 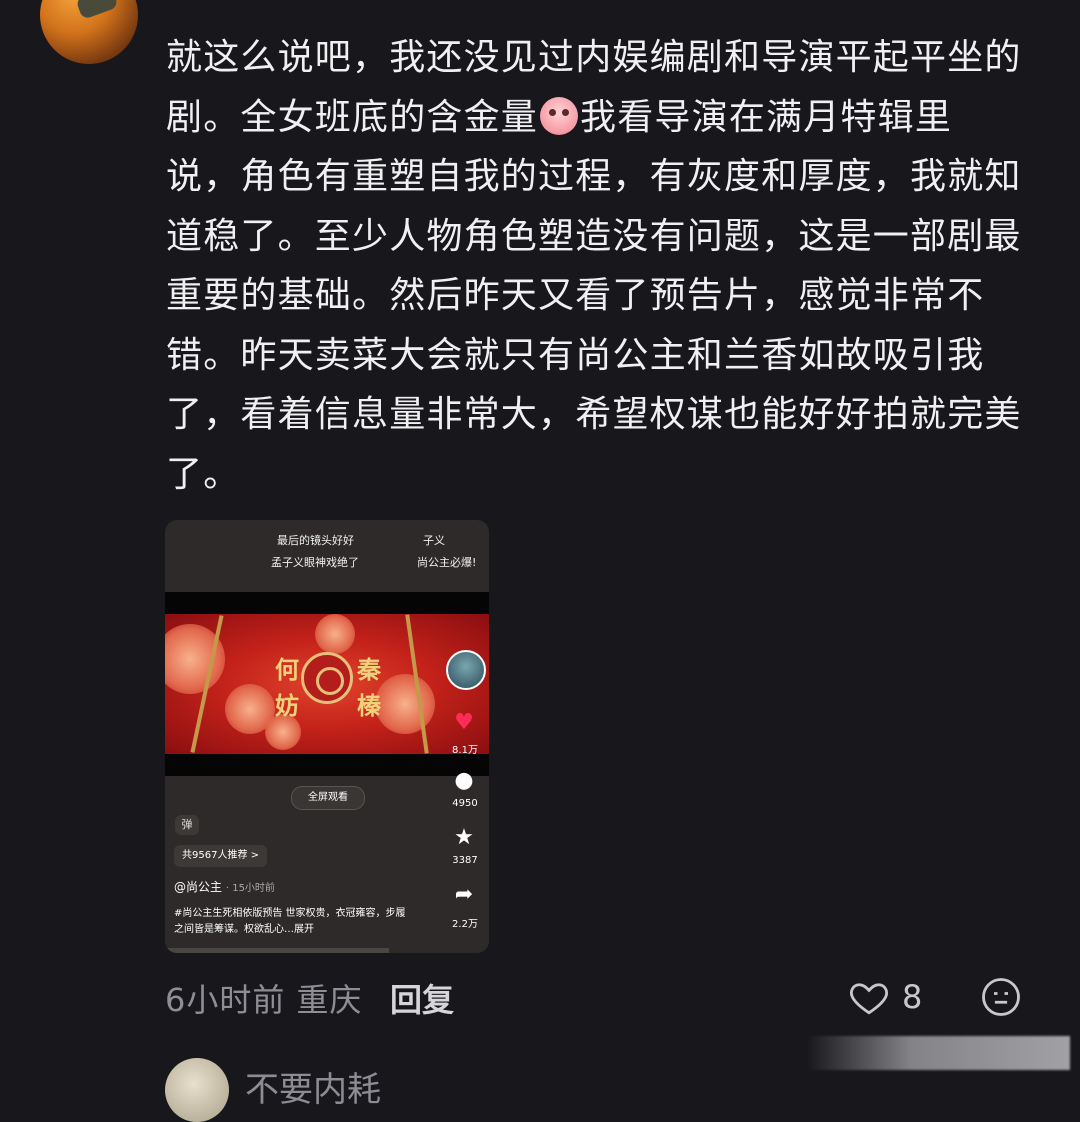 I want to click on video-share-count: 2.2万, so click(x=465, y=924).